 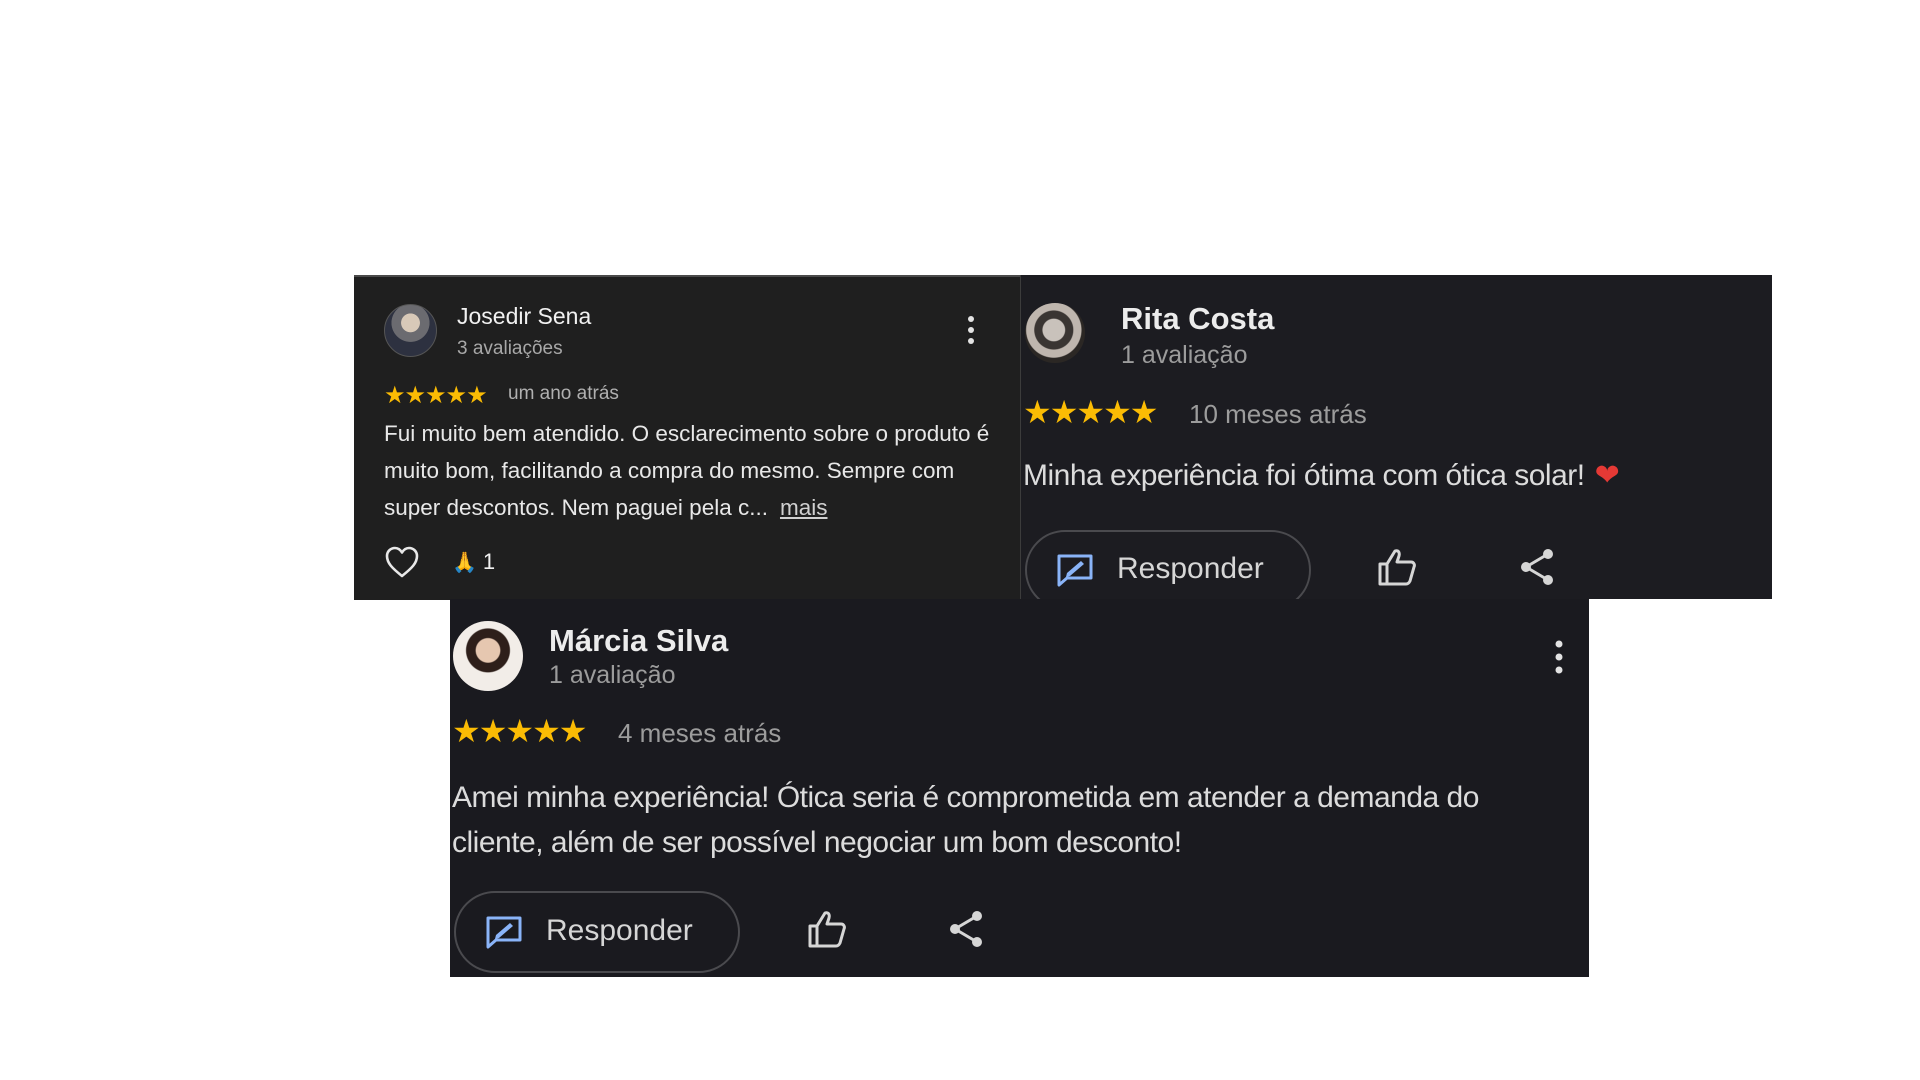 I want to click on review-time: 4 meses atrás, so click(x=700, y=733).